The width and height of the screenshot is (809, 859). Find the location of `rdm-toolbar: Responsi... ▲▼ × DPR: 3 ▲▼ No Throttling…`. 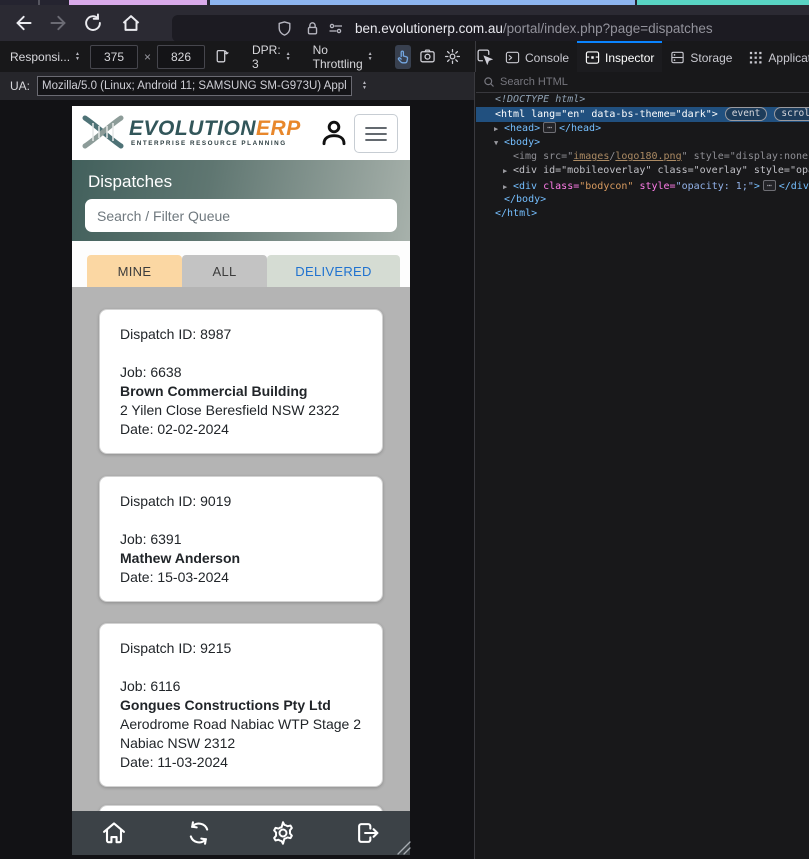

rdm-toolbar: Responsi... ▲▼ × DPR: 3 ▲▼ No Throttling… is located at coordinates (247, 57).